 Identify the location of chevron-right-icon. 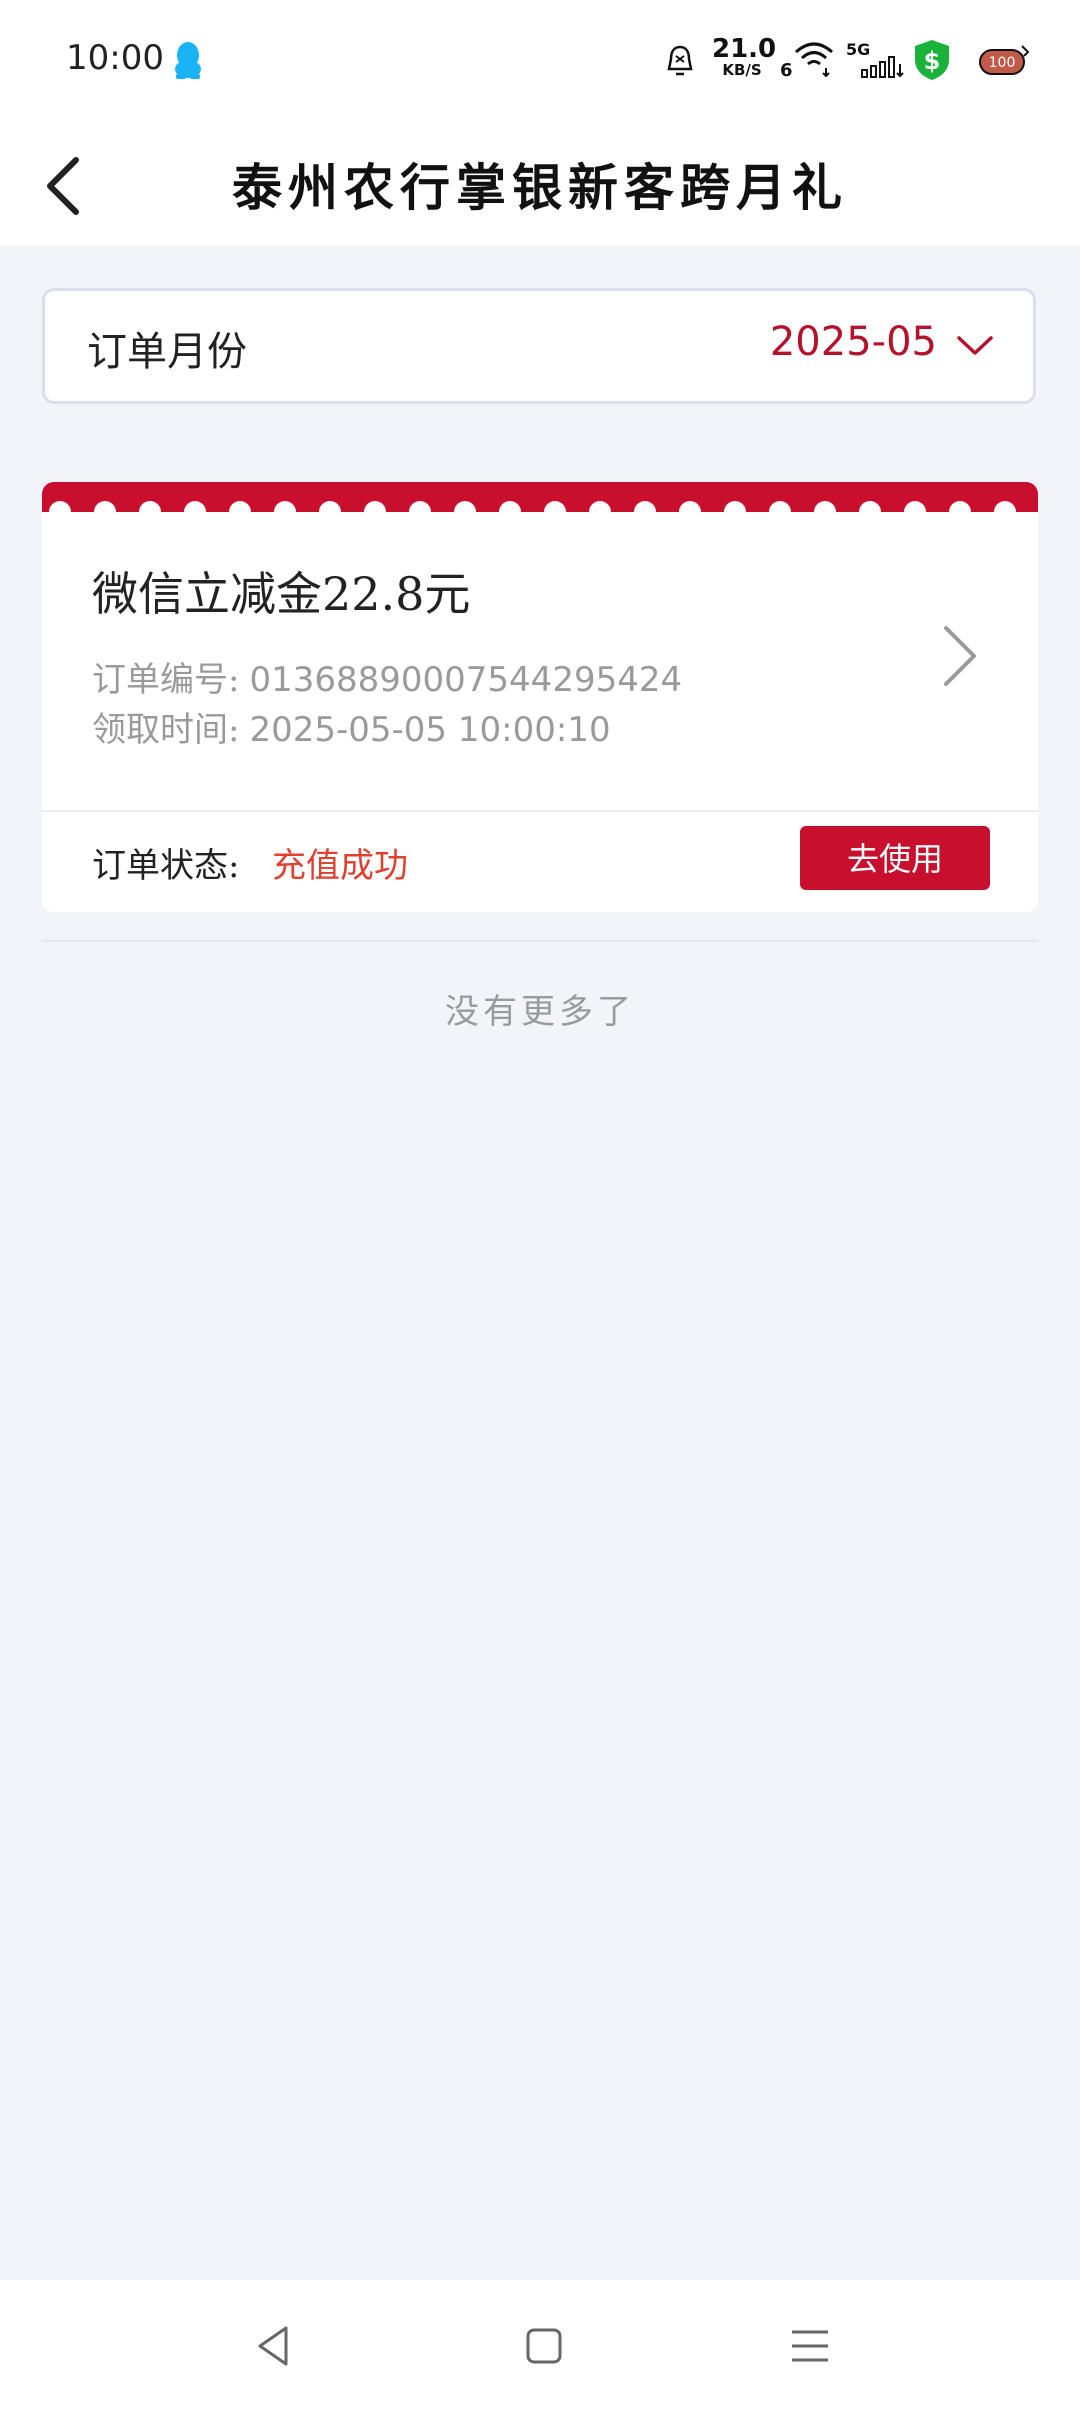
(960, 656).